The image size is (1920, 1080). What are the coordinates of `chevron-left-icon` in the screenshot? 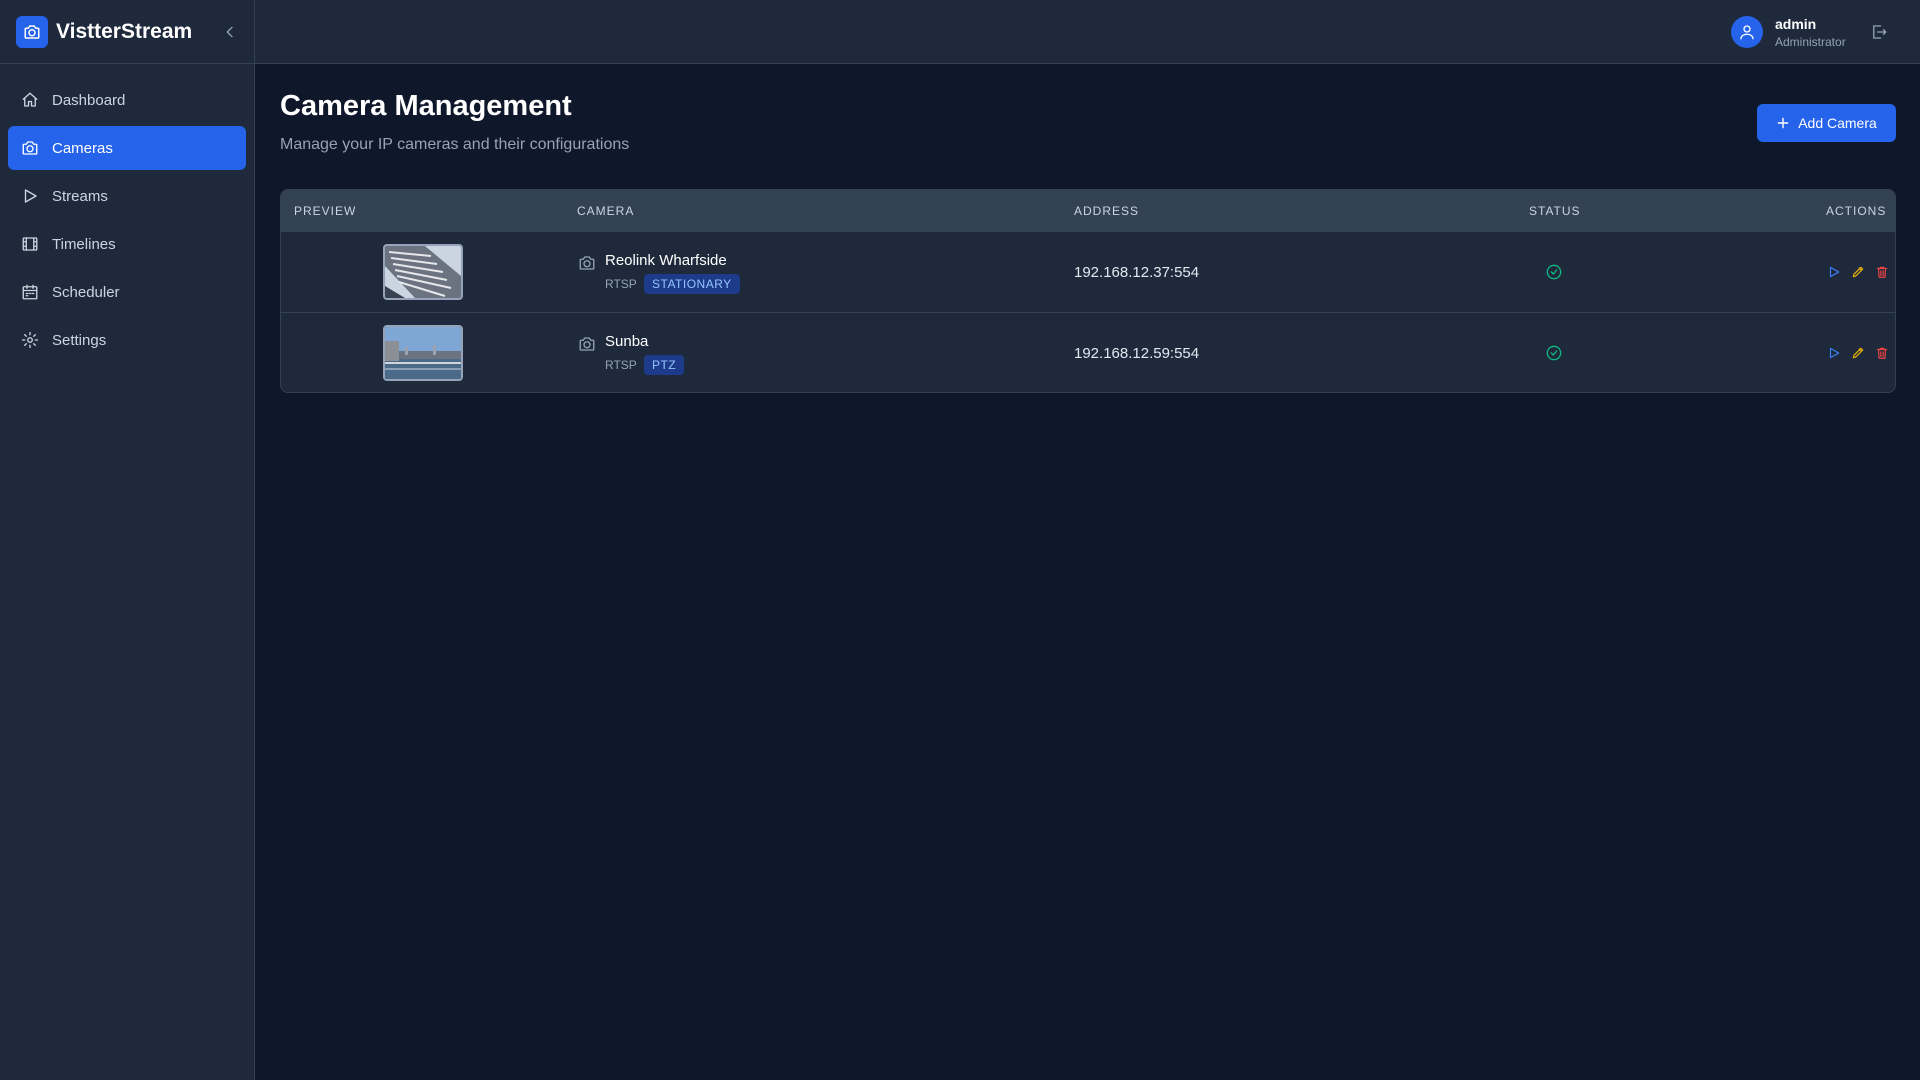 It's located at (230, 32).